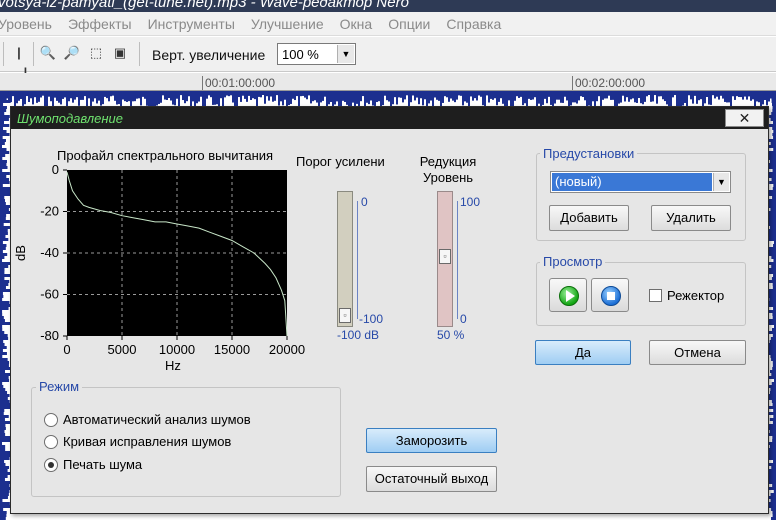  What do you see at coordinates (100, 24) in the screenshot?
I see `menu-effects: Эффекты` at bounding box center [100, 24].